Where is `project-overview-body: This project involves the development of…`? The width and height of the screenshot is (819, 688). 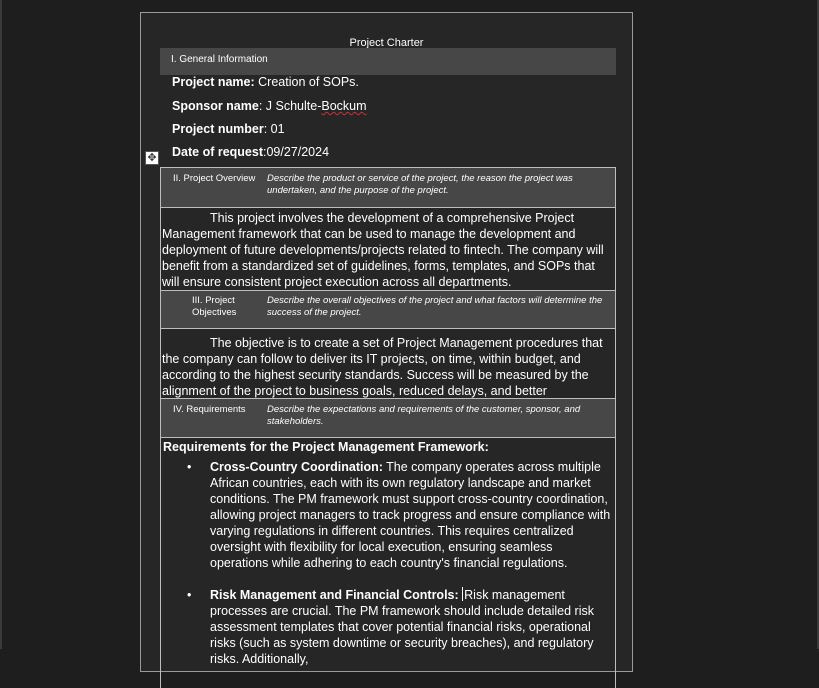 project-overview-body: This project involves the development of… is located at coordinates (388, 249).